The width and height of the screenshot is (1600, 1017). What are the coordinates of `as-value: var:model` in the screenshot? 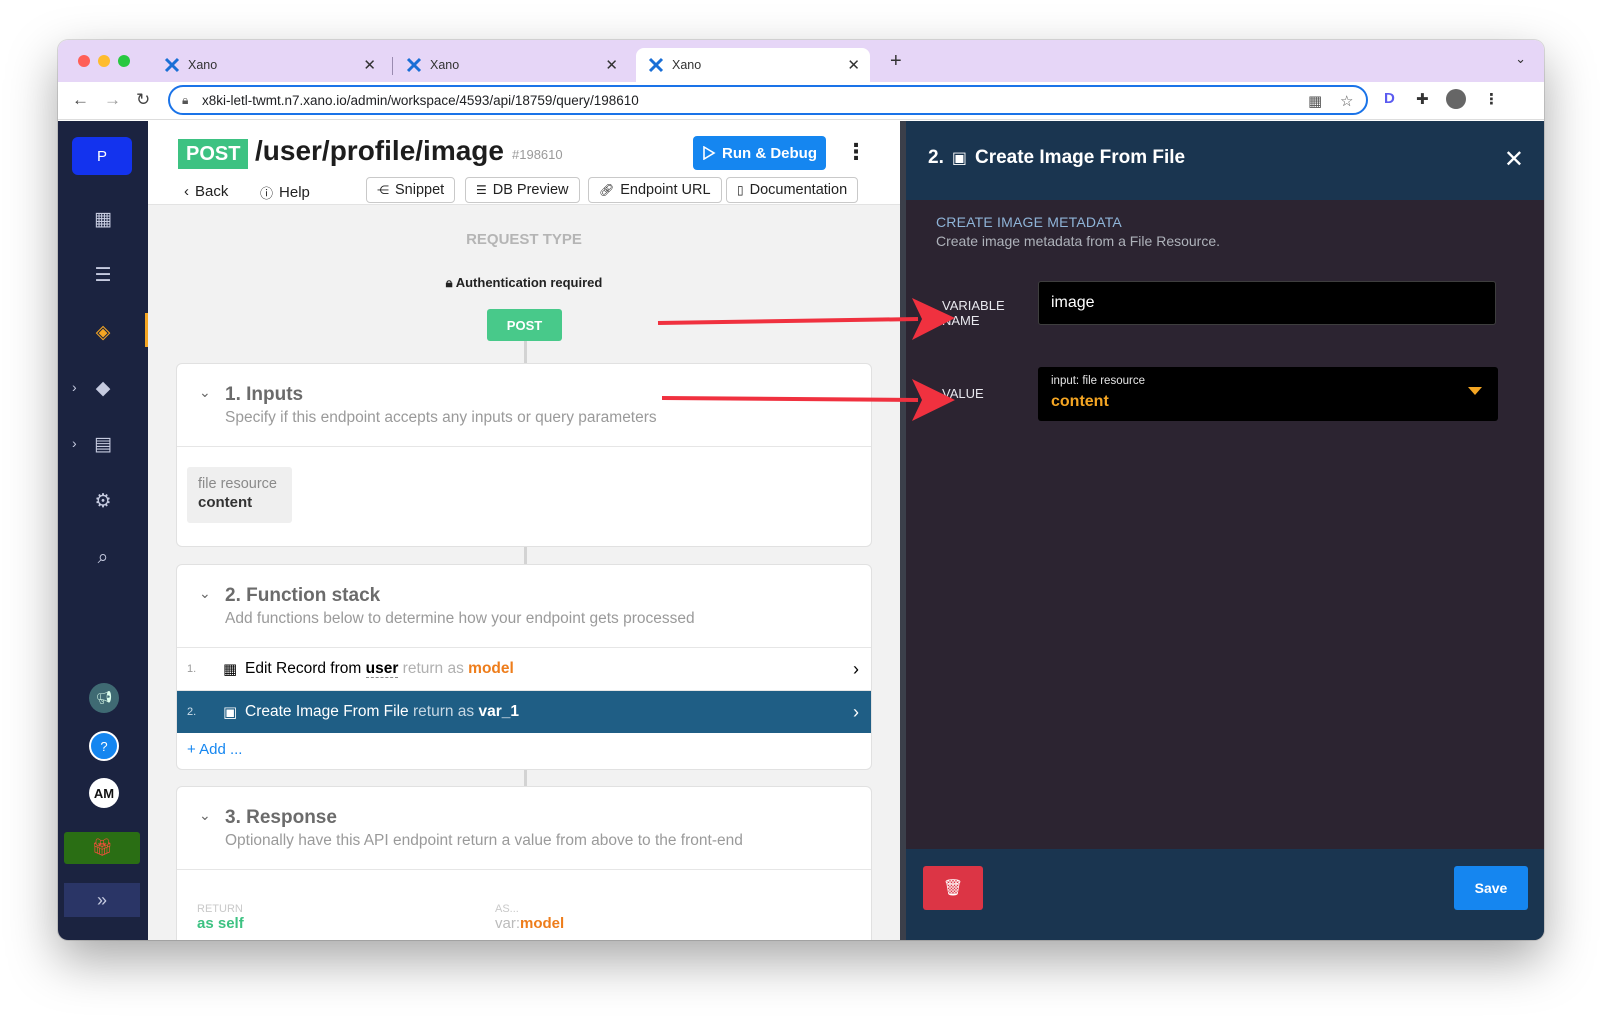 It's located at (529, 923).